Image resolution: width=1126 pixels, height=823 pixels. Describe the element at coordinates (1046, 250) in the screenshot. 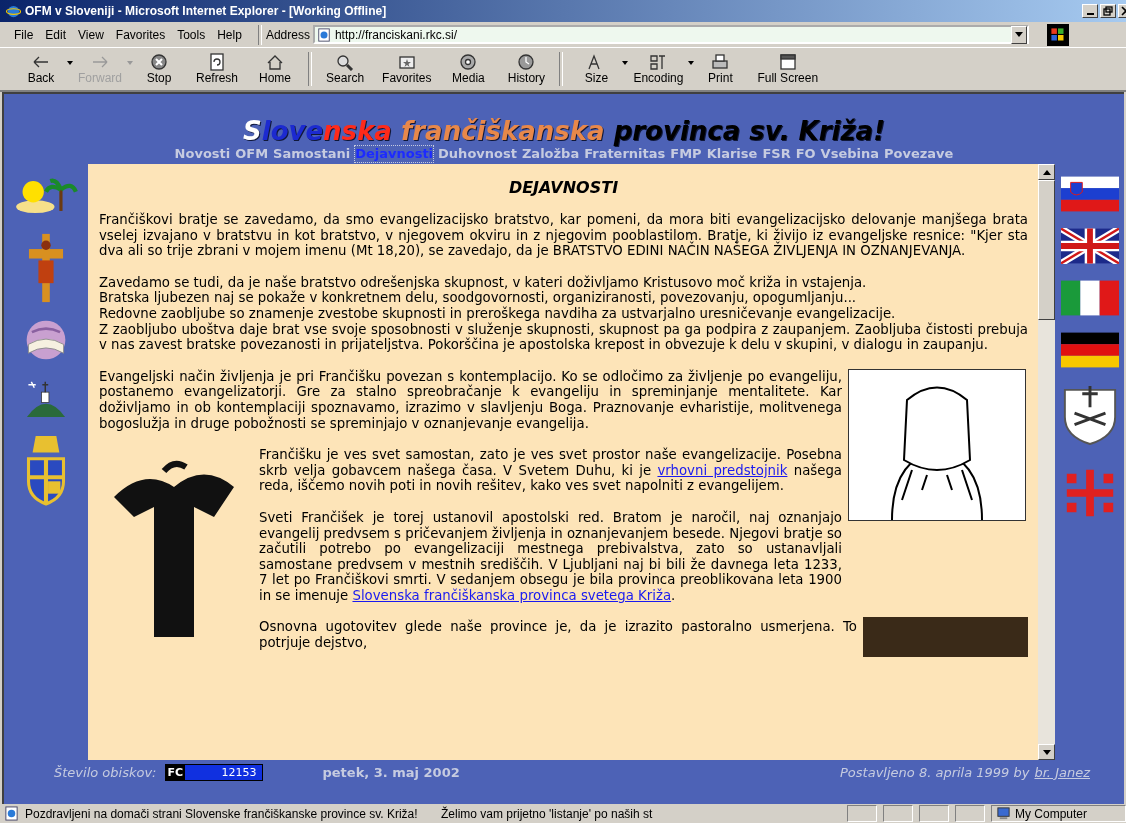

I see `scroll-thumb` at that location.